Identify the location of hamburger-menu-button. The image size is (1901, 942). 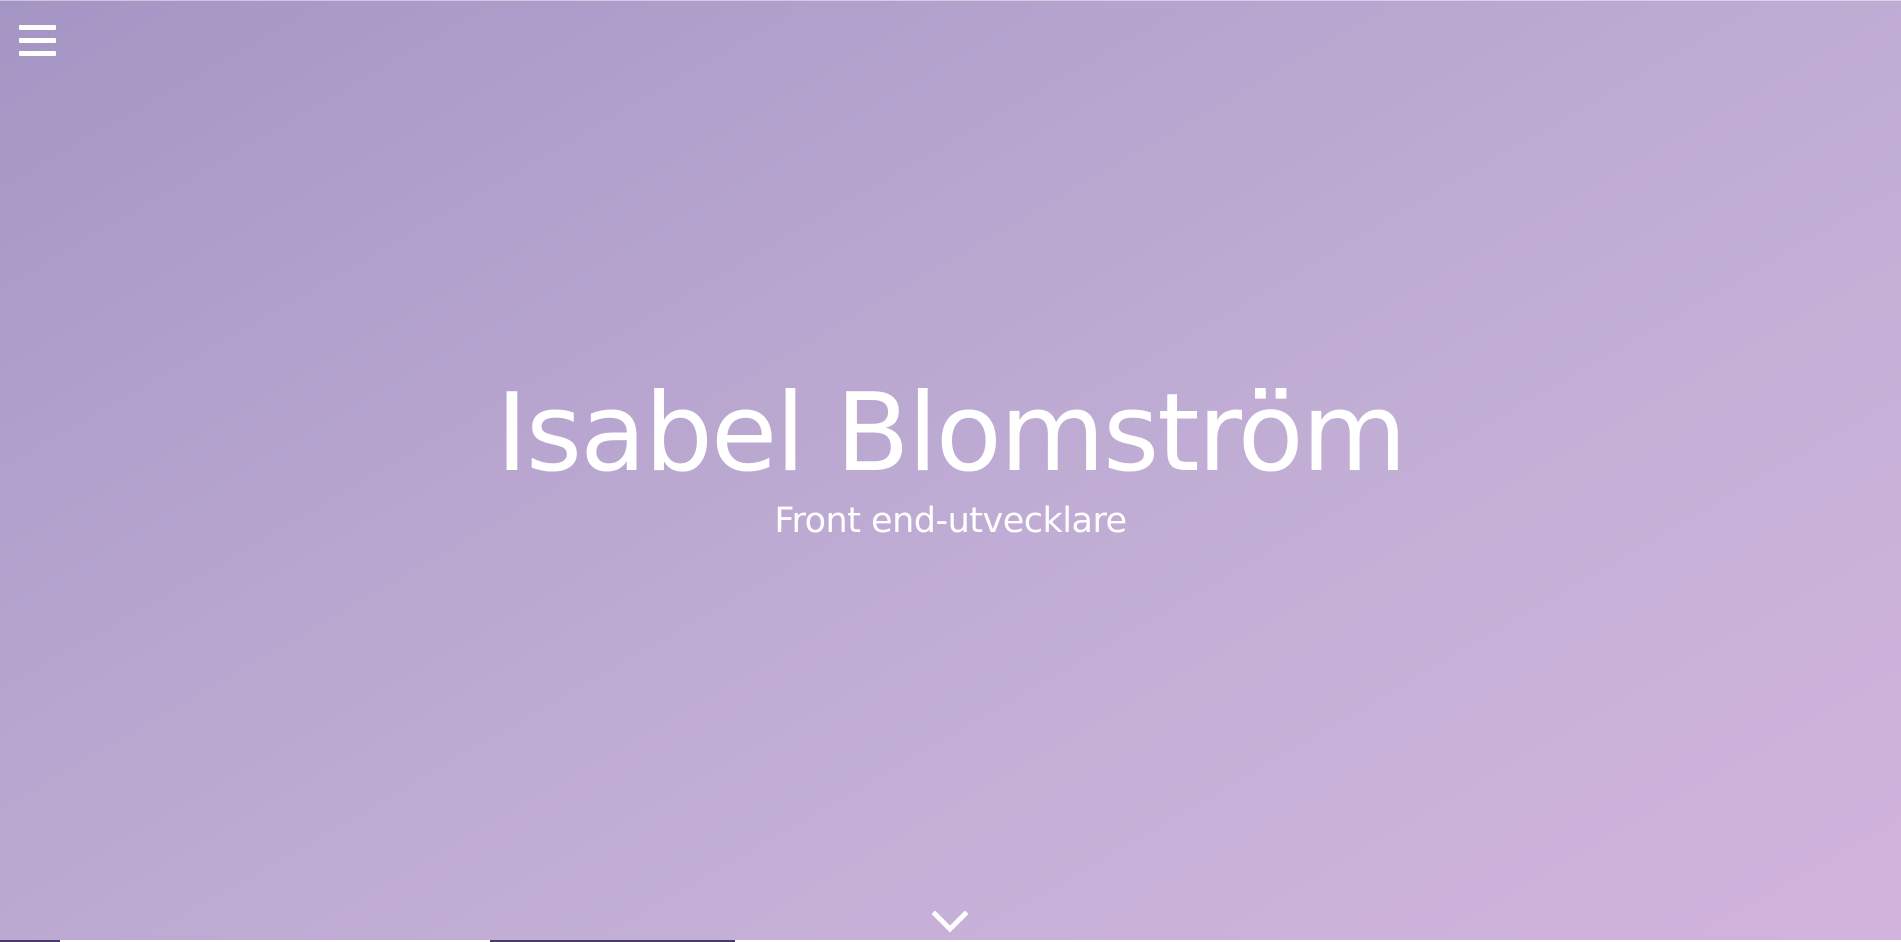
(37, 41).